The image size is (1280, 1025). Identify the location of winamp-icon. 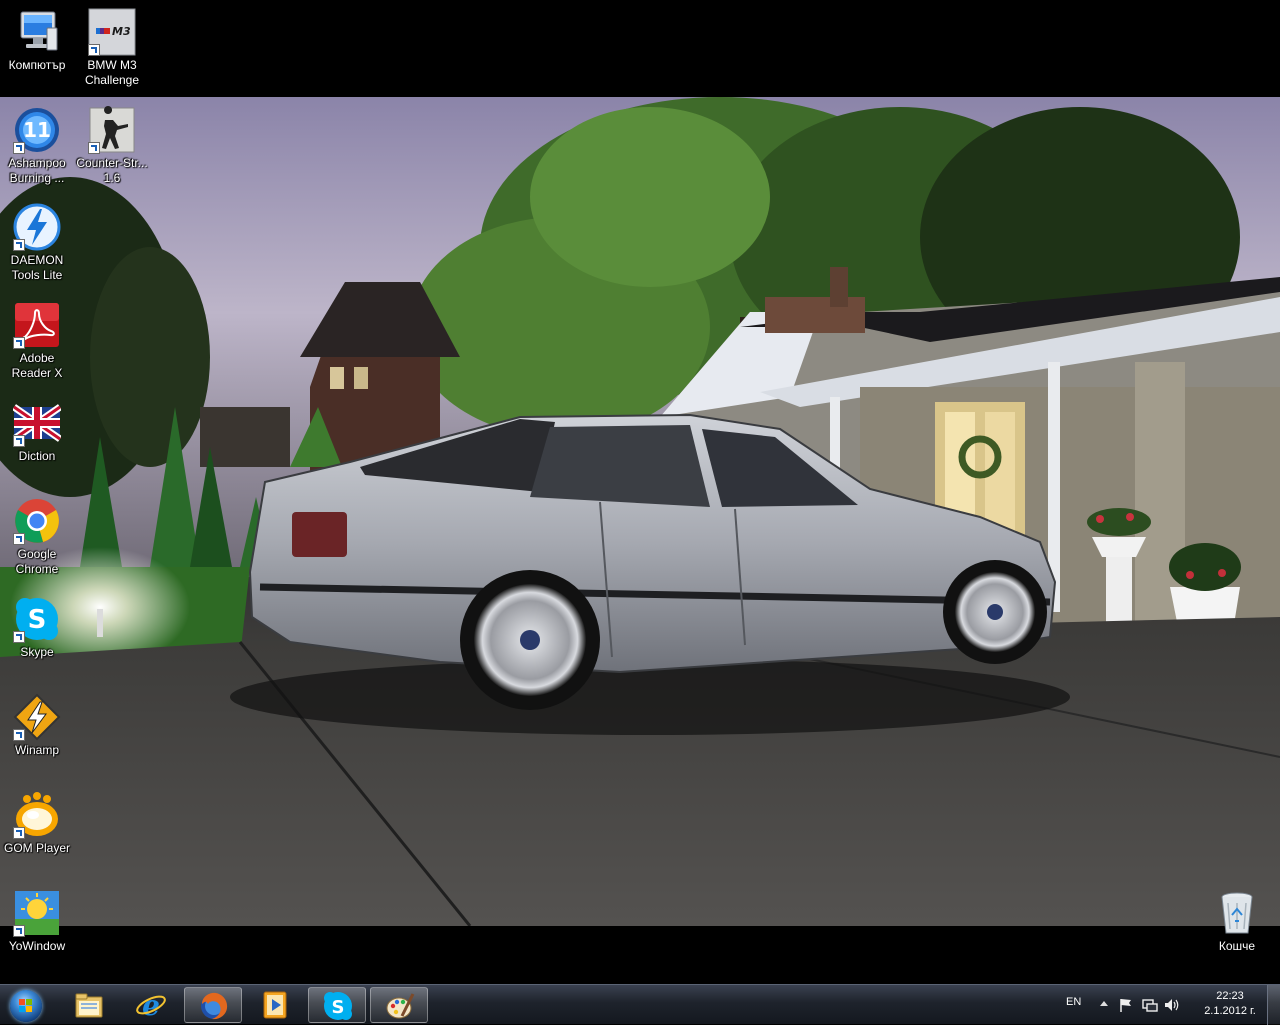
(37, 717).